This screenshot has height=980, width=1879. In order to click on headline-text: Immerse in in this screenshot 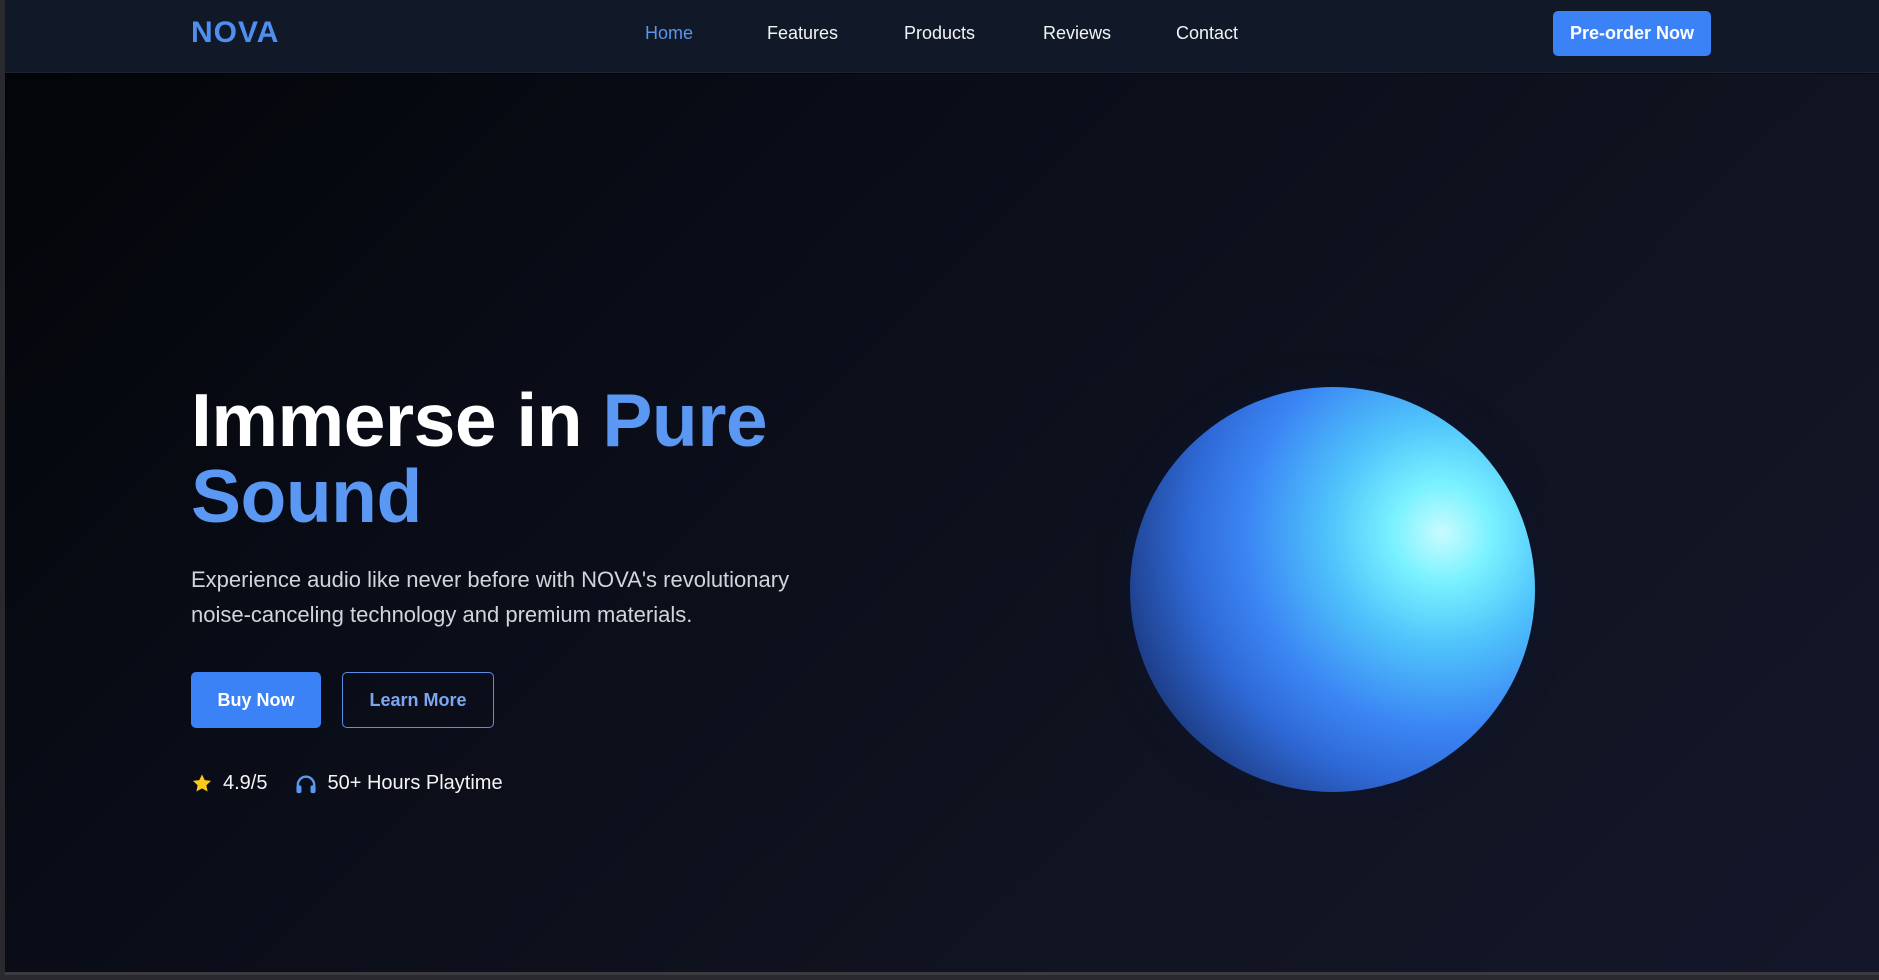, I will do `click(397, 420)`.